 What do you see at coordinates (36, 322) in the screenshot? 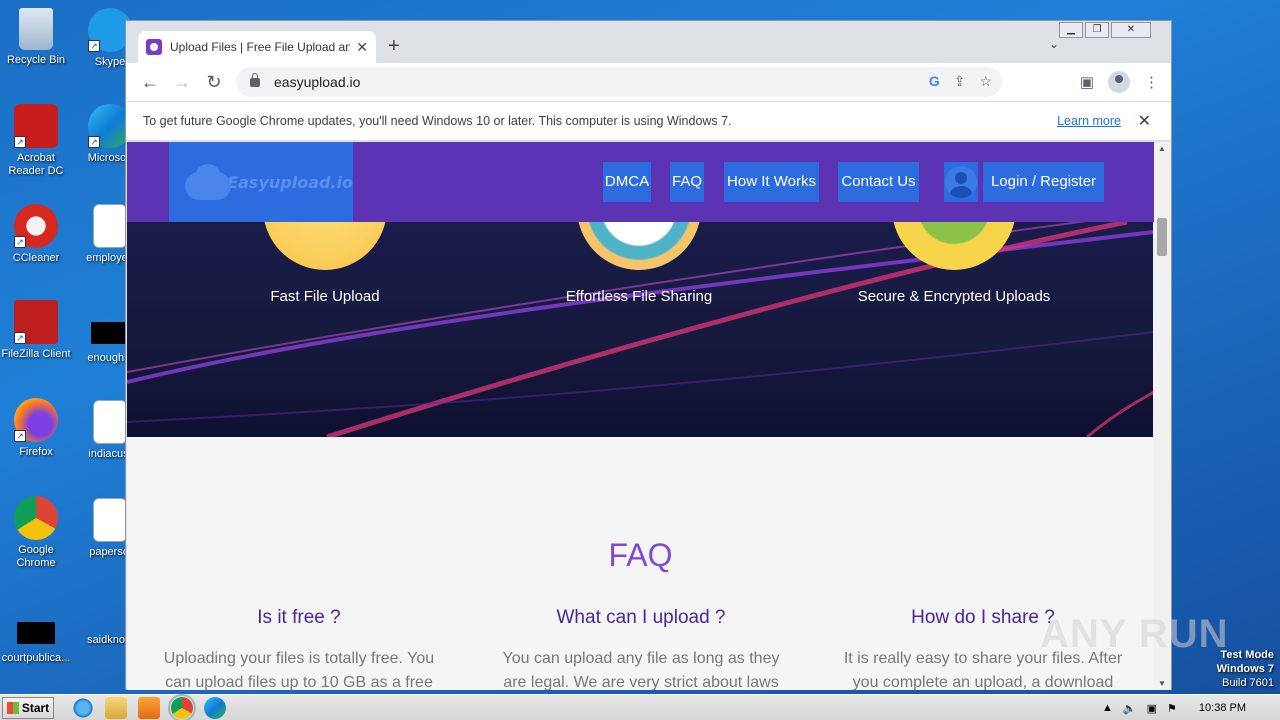
I see `filezilla-icon: ↗` at bounding box center [36, 322].